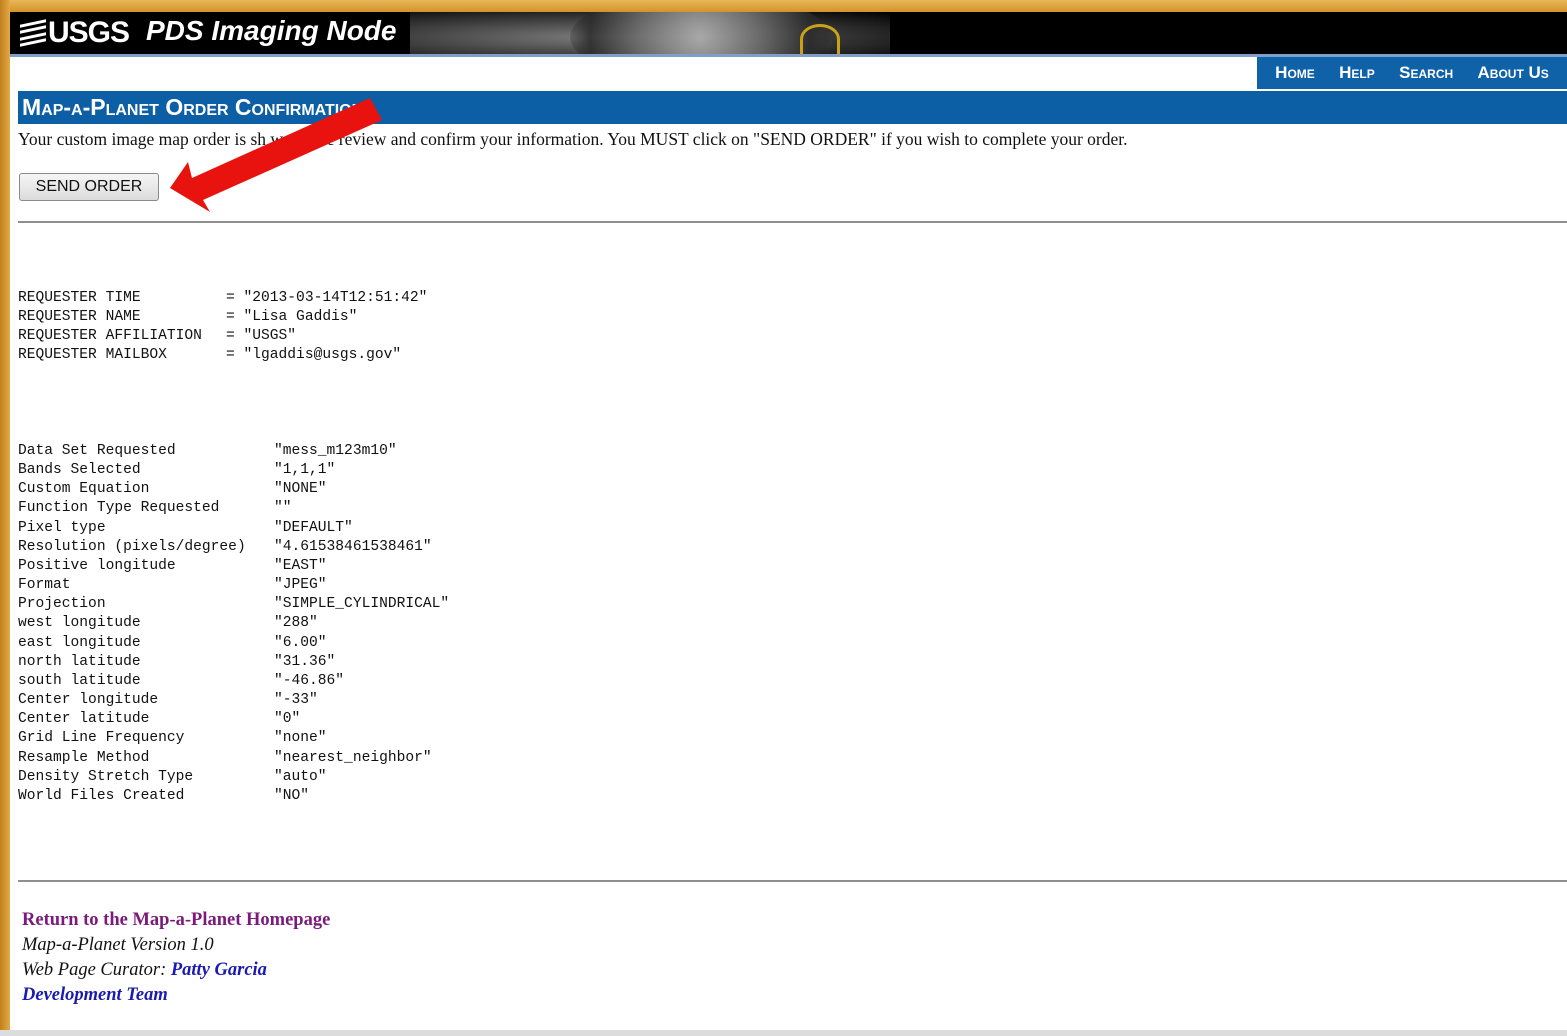 This screenshot has height=1036, width=1567. Describe the element at coordinates (309, 680) in the screenshot. I see `order-param-row-value: "-46.86"` at that location.